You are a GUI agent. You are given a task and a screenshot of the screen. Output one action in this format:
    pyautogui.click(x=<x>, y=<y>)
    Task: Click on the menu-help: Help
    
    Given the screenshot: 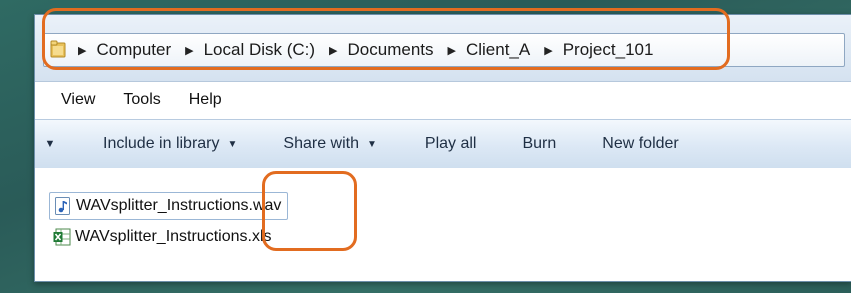 What is the action you would take?
    pyautogui.click(x=205, y=100)
    